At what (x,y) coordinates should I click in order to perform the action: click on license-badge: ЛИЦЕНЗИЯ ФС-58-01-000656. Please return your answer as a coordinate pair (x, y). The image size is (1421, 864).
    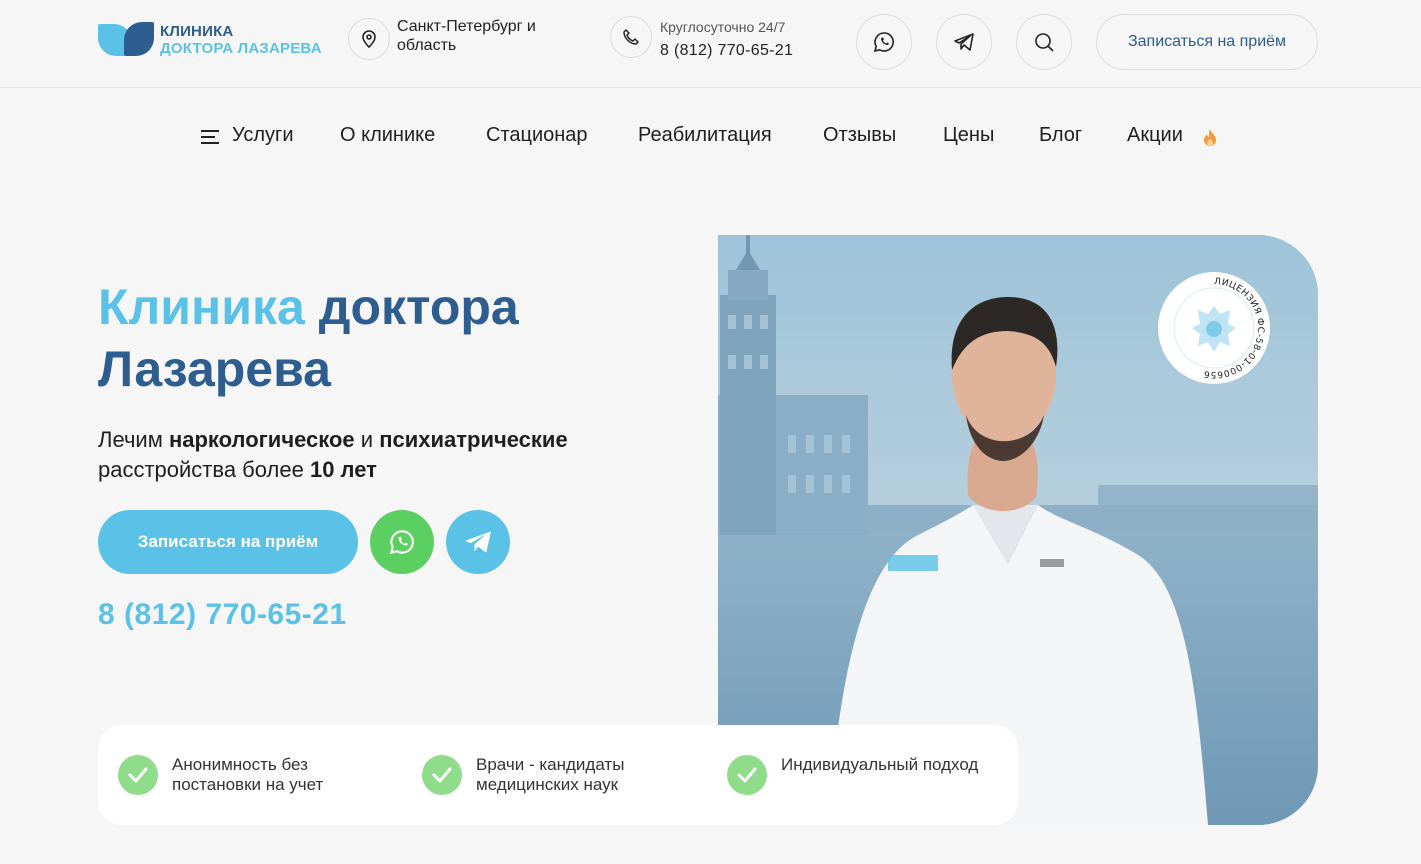
    Looking at the image, I should click on (1214, 328).